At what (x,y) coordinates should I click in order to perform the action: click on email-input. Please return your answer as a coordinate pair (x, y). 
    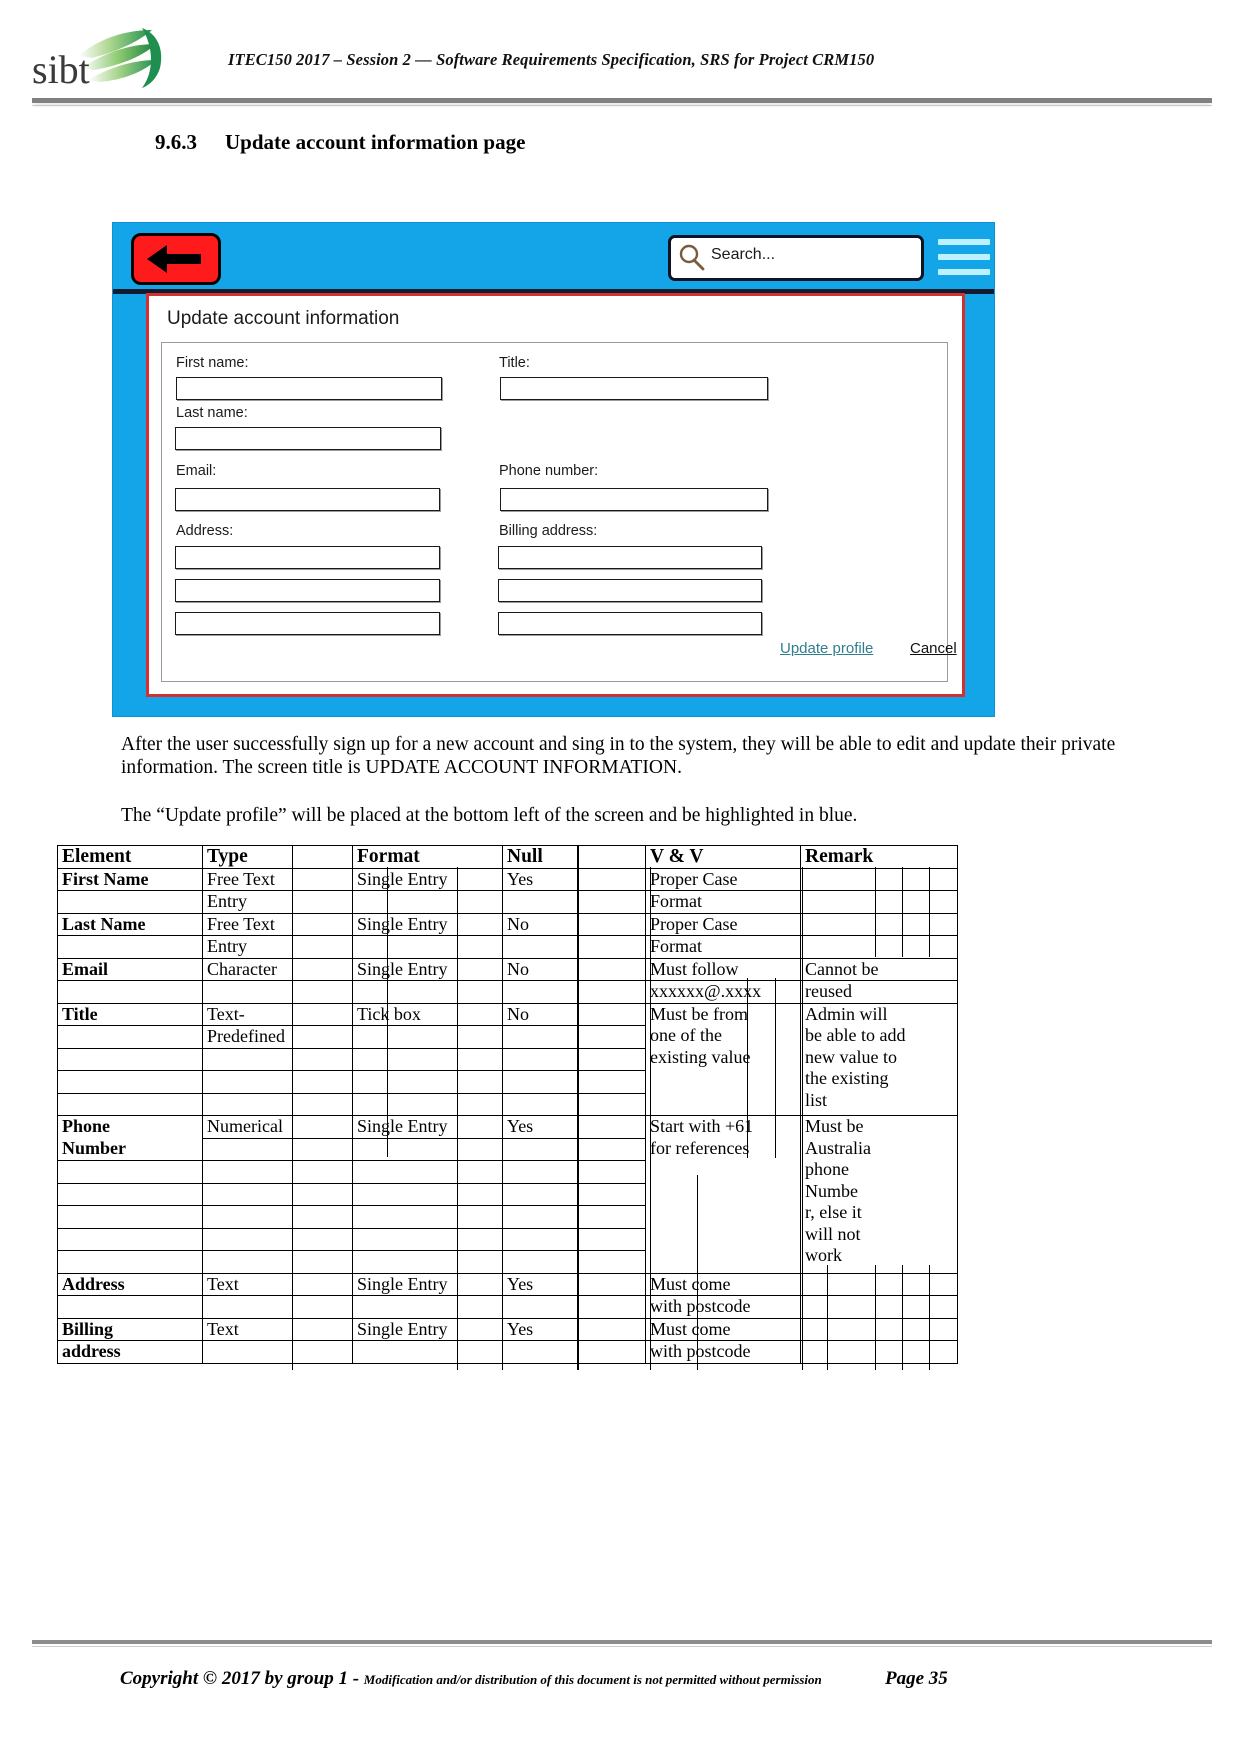
    Looking at the image, I should click on (307, 499).